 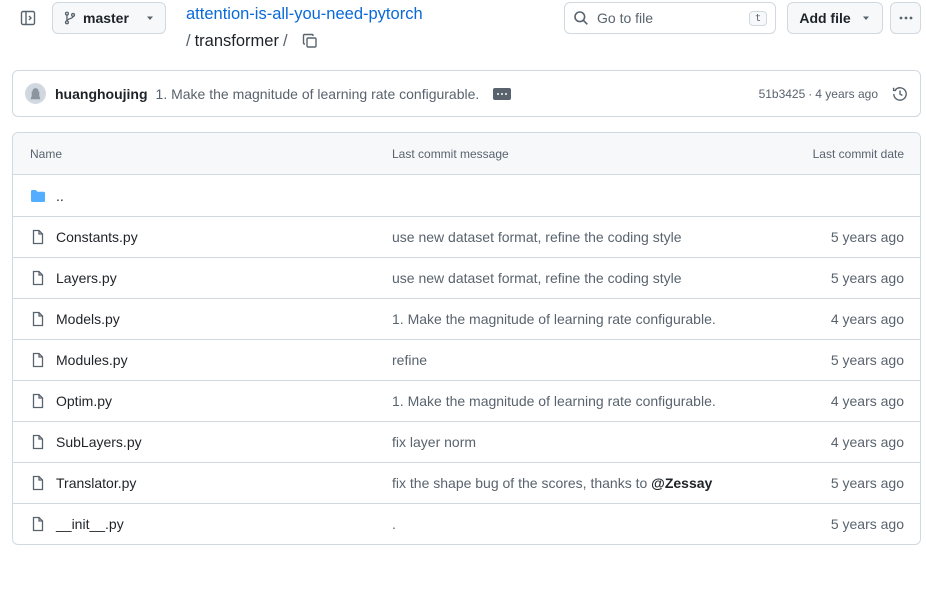 I want to click on breadcrumb: / transformer /, so click(x=253, y=41).